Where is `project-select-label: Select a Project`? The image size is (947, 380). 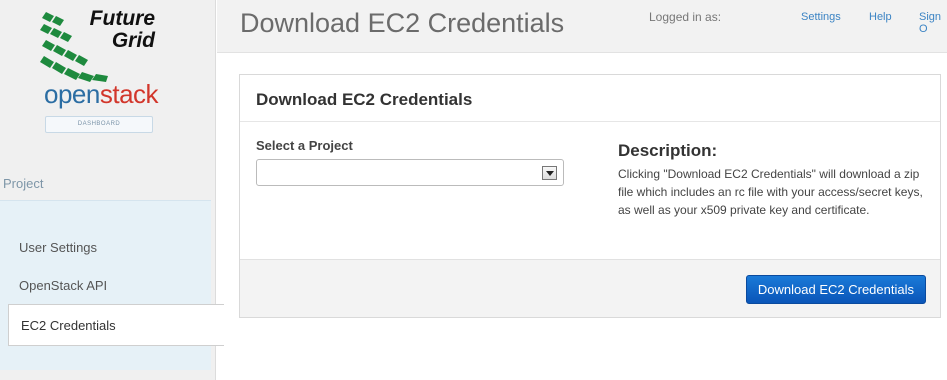 project-select-label: Select a Project is located at coordinates (304, 145).